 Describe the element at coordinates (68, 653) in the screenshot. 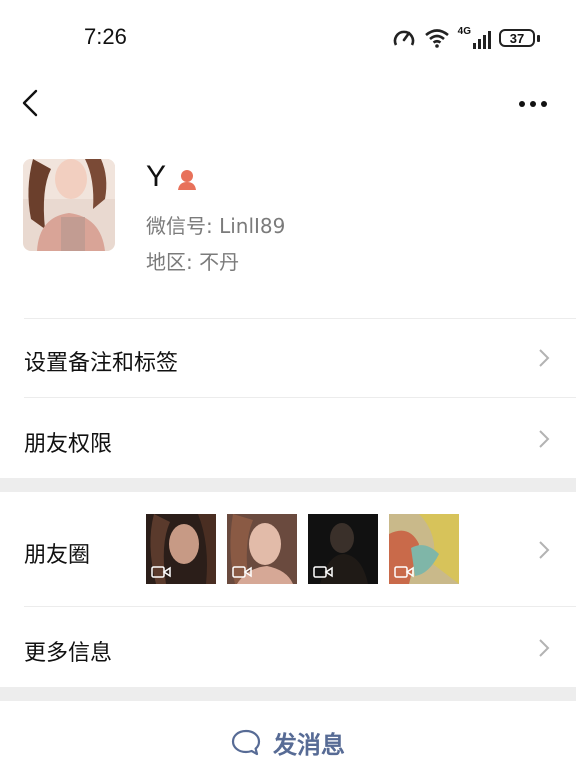

I see `row-label-more-info: 更多信息` at that location.